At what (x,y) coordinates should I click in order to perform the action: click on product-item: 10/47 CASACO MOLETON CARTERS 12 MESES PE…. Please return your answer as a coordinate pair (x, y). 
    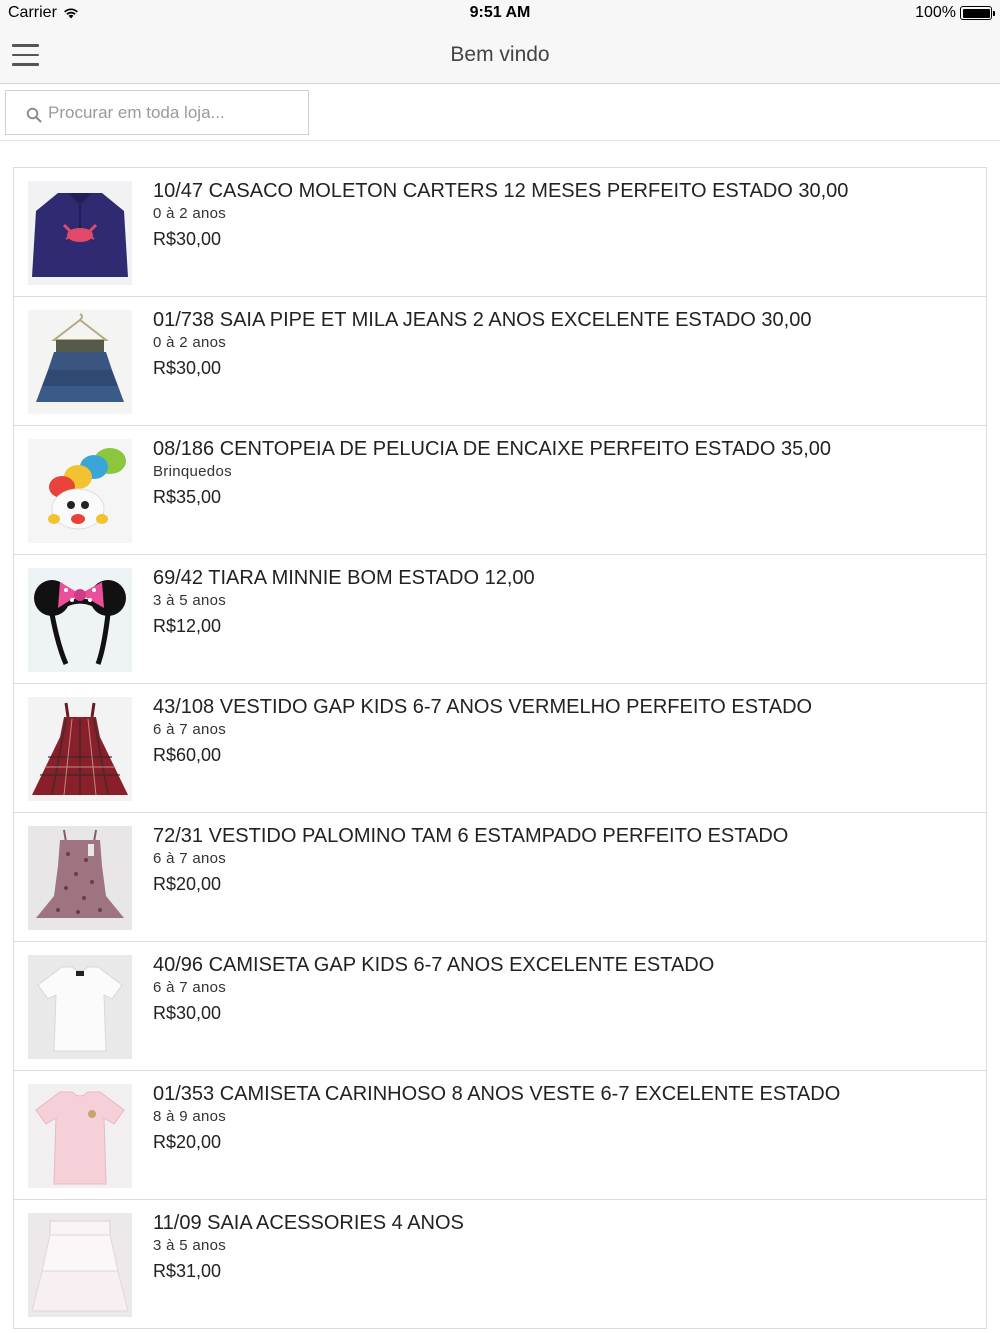
    Looking at the image, I should click on (500, 232).